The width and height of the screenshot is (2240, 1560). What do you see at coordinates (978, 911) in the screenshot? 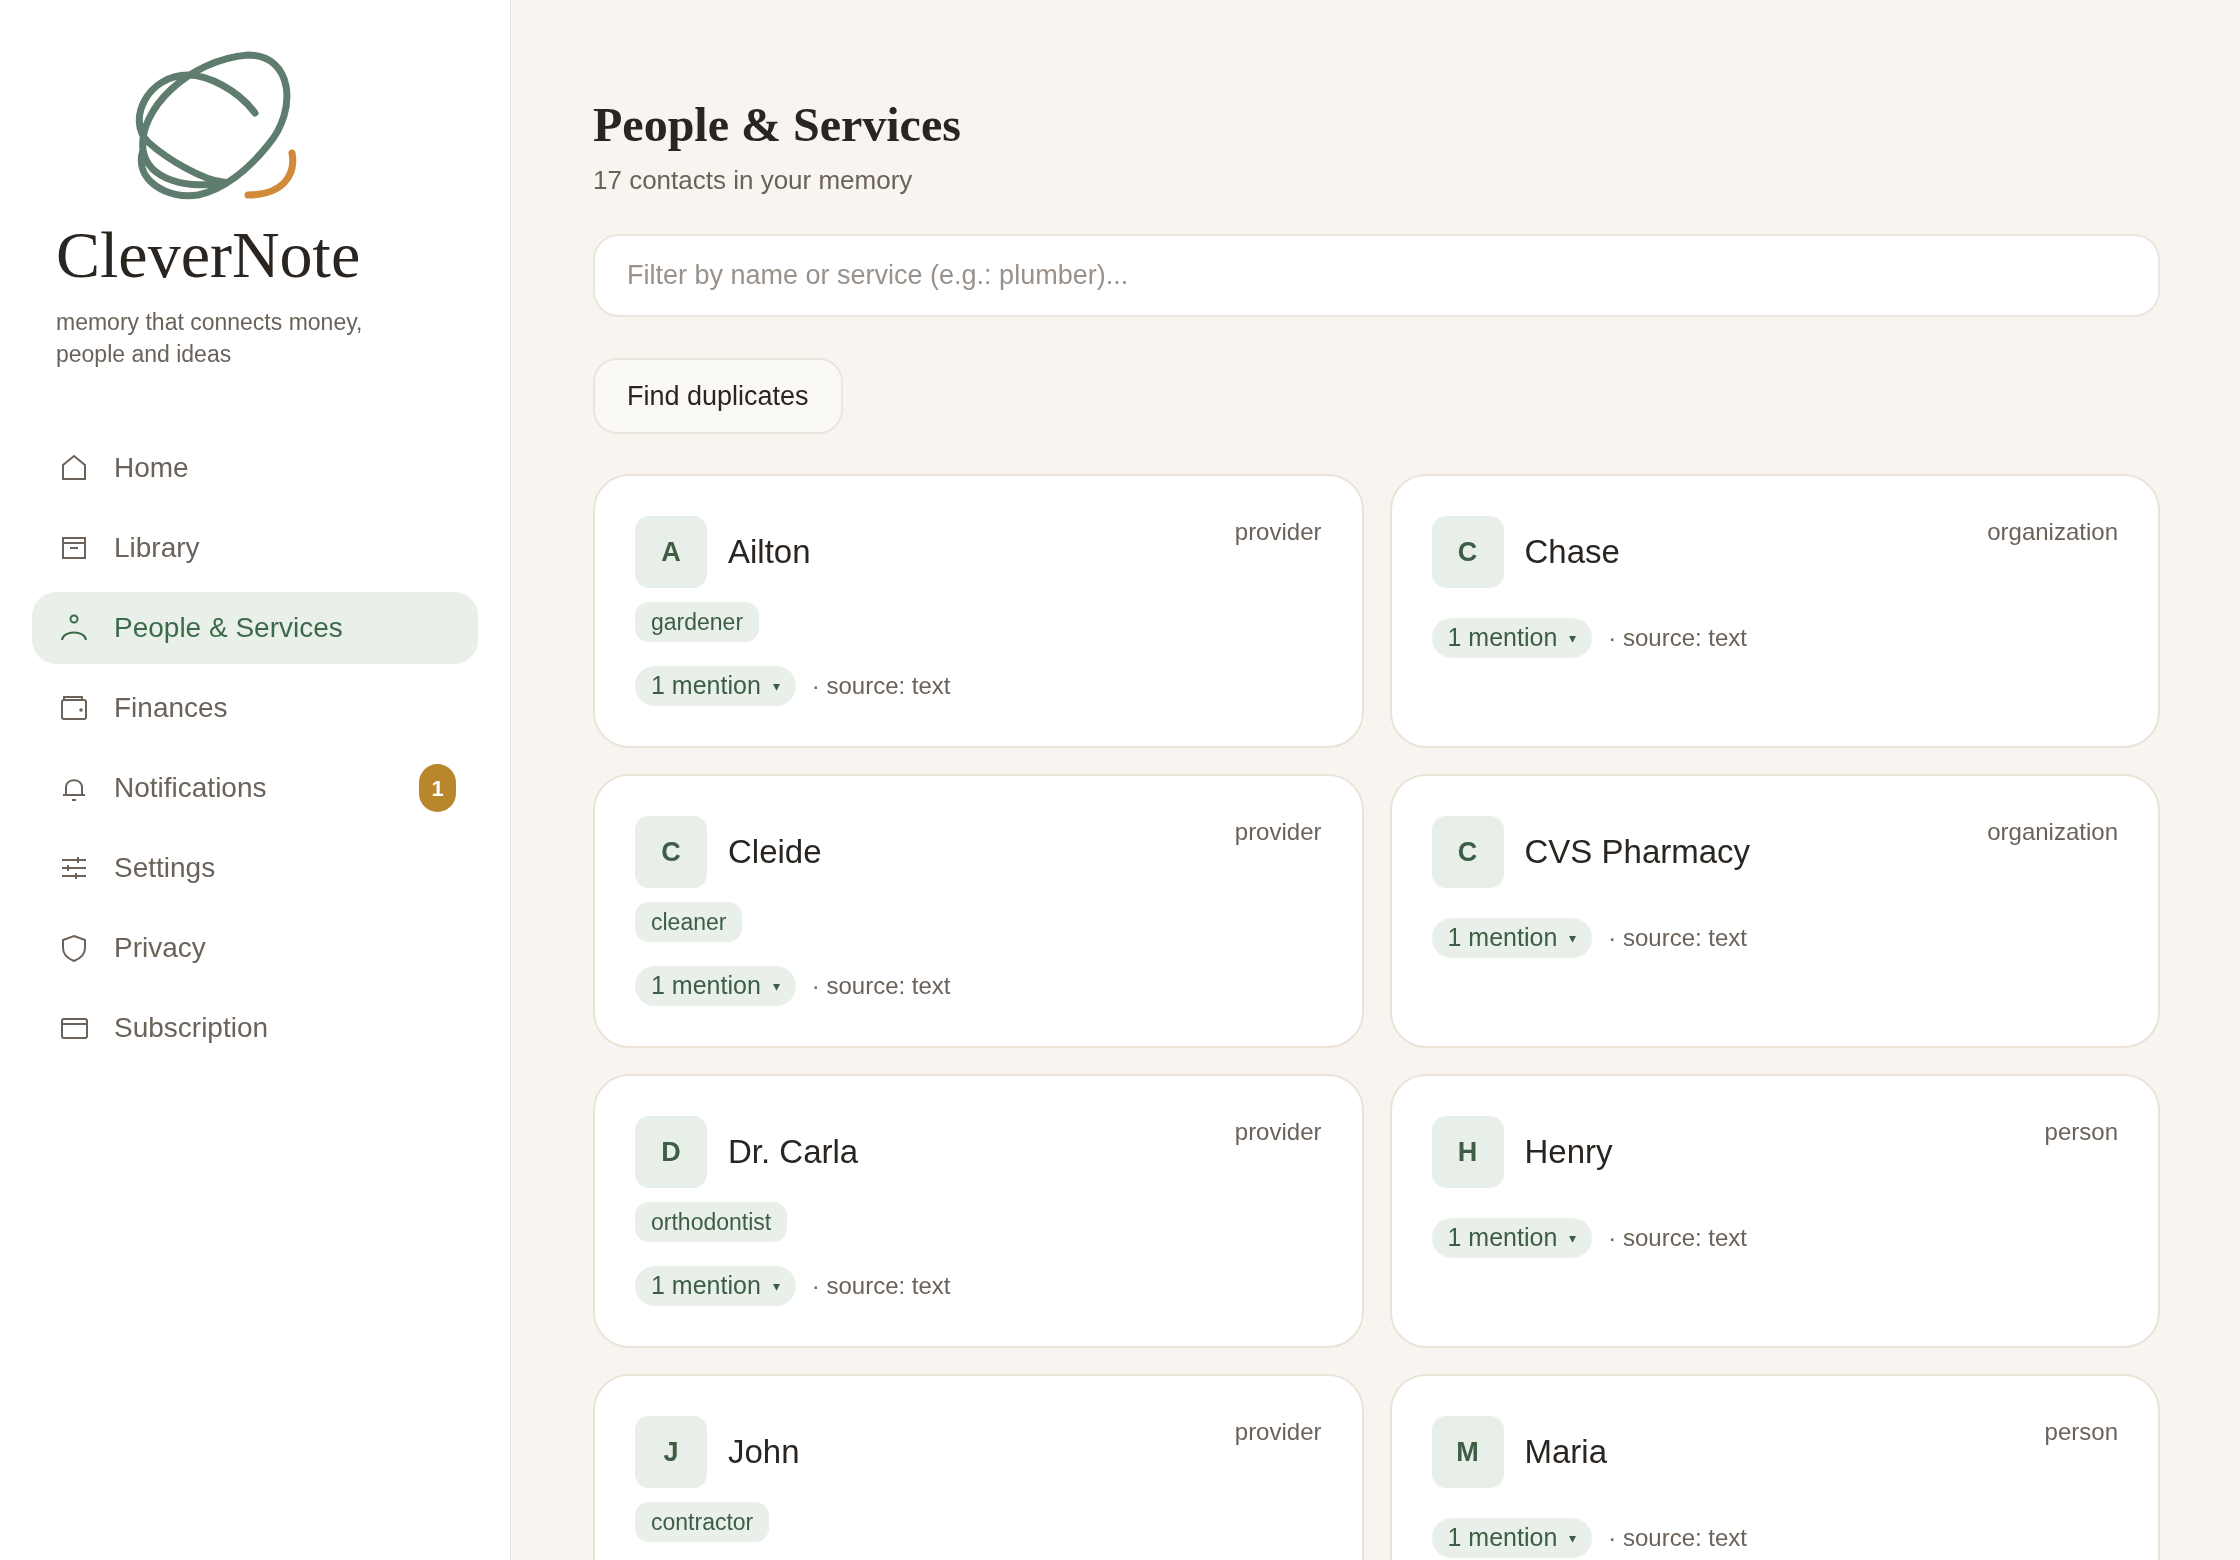
I see `contact-card: C Cleide provider cleaner 1 mention ▾ · source: text` at bounding box center [978, 911].